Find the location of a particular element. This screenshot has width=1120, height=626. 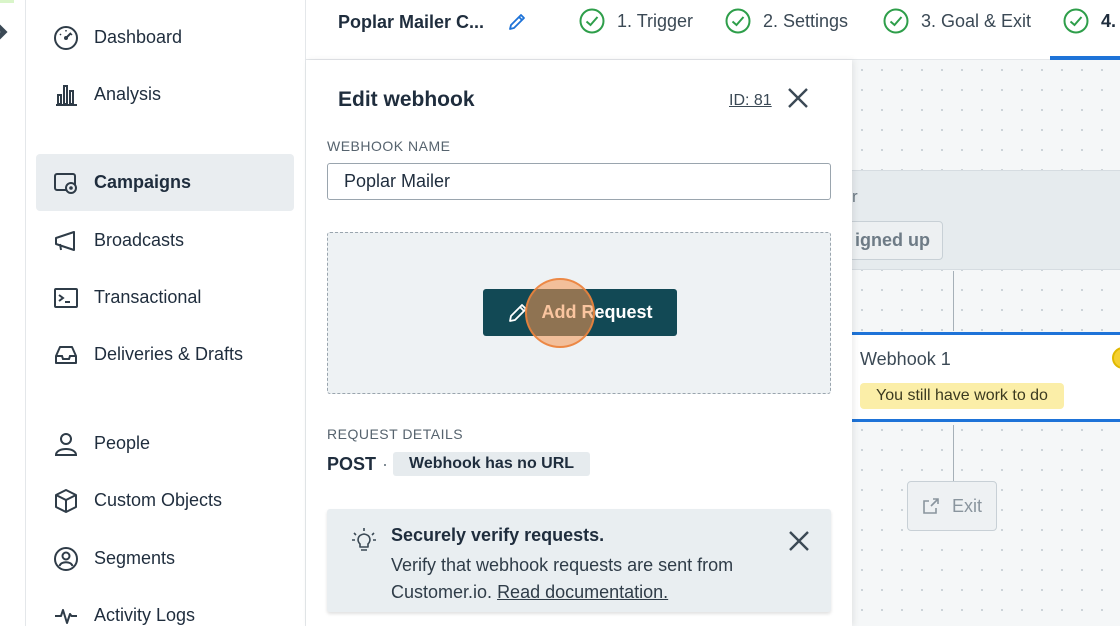

step-trigger: 1. Trigger is located at coordinates (636, 21).